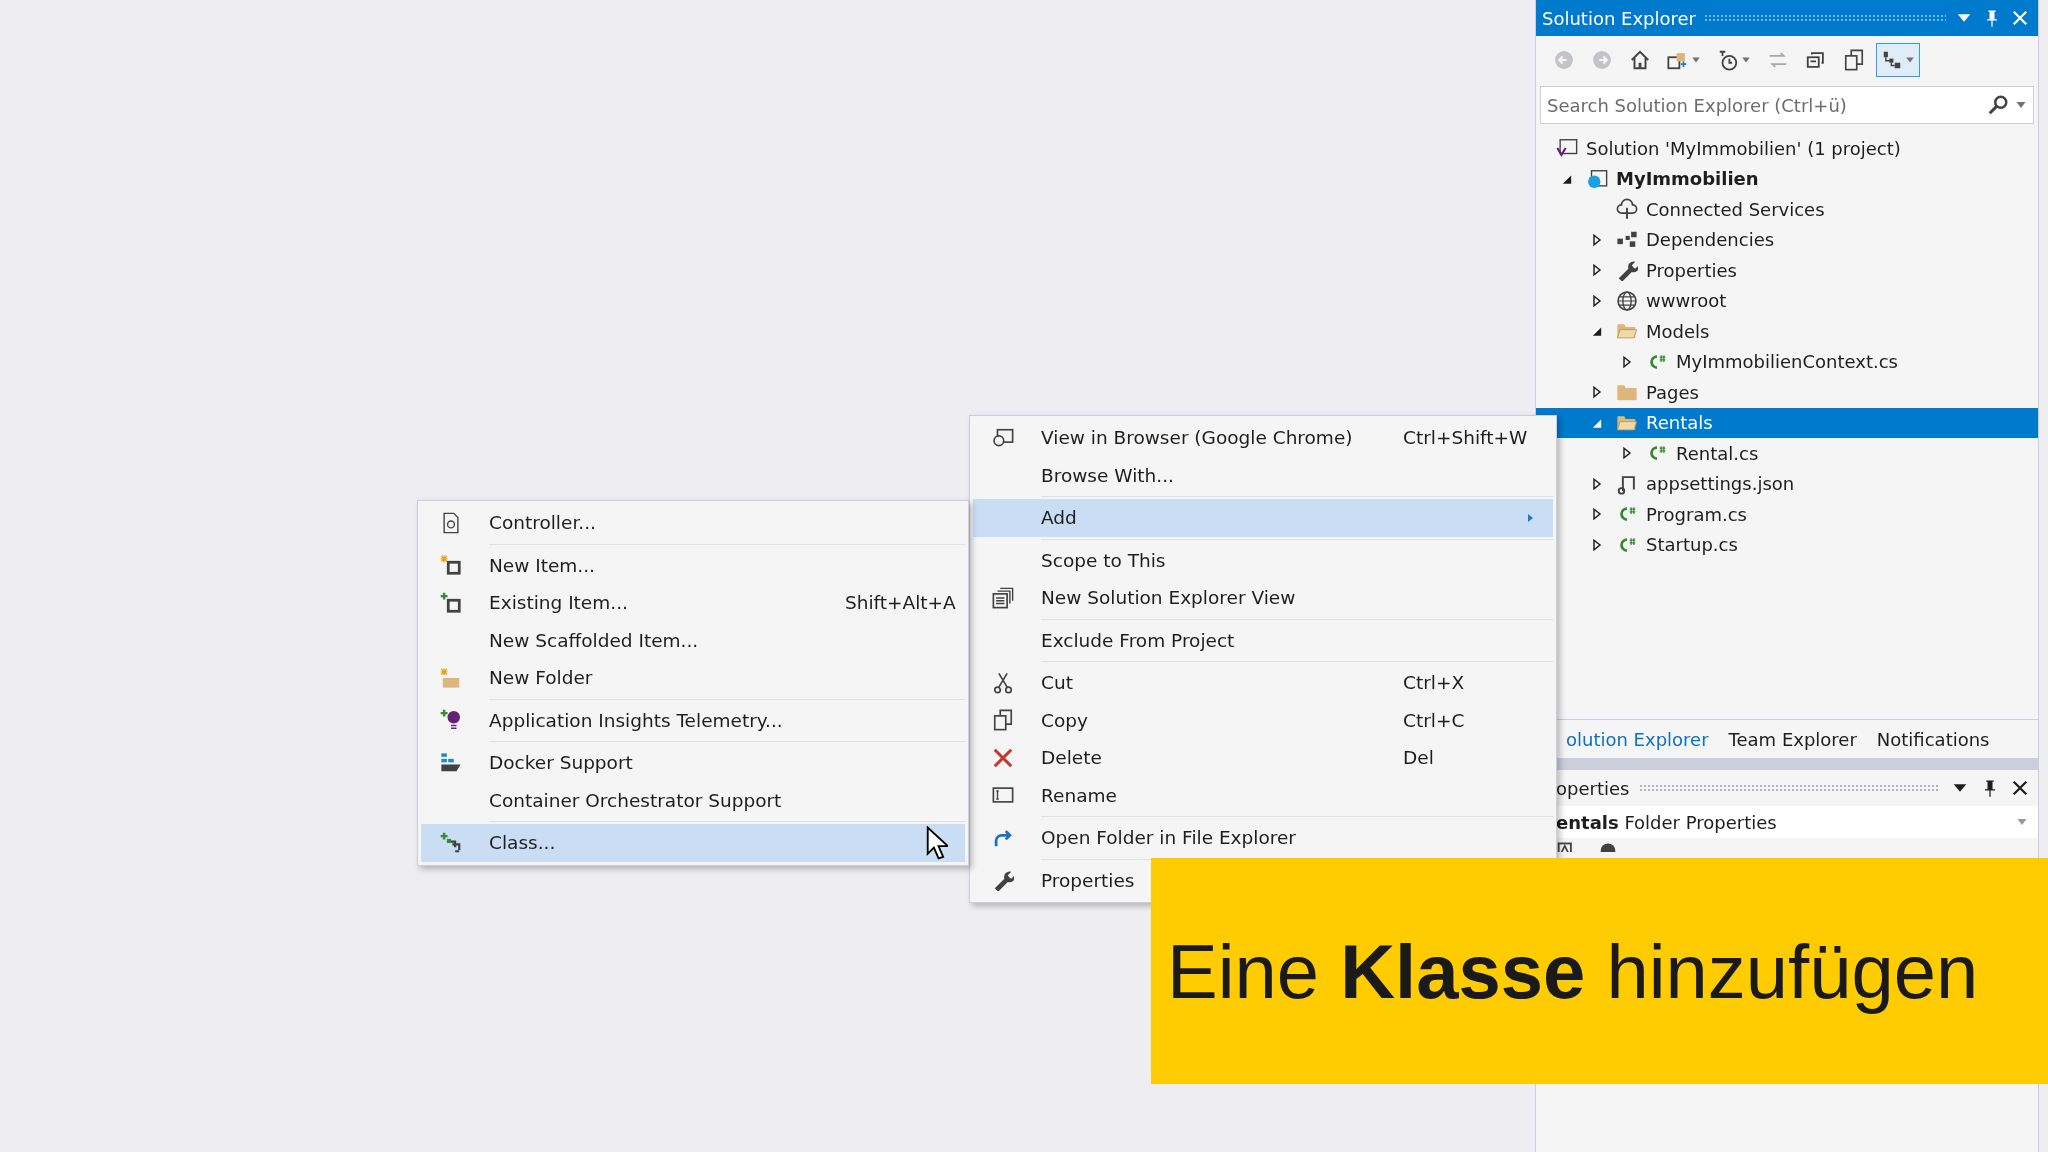  I want to click on home-icon, so click(1640, 60).